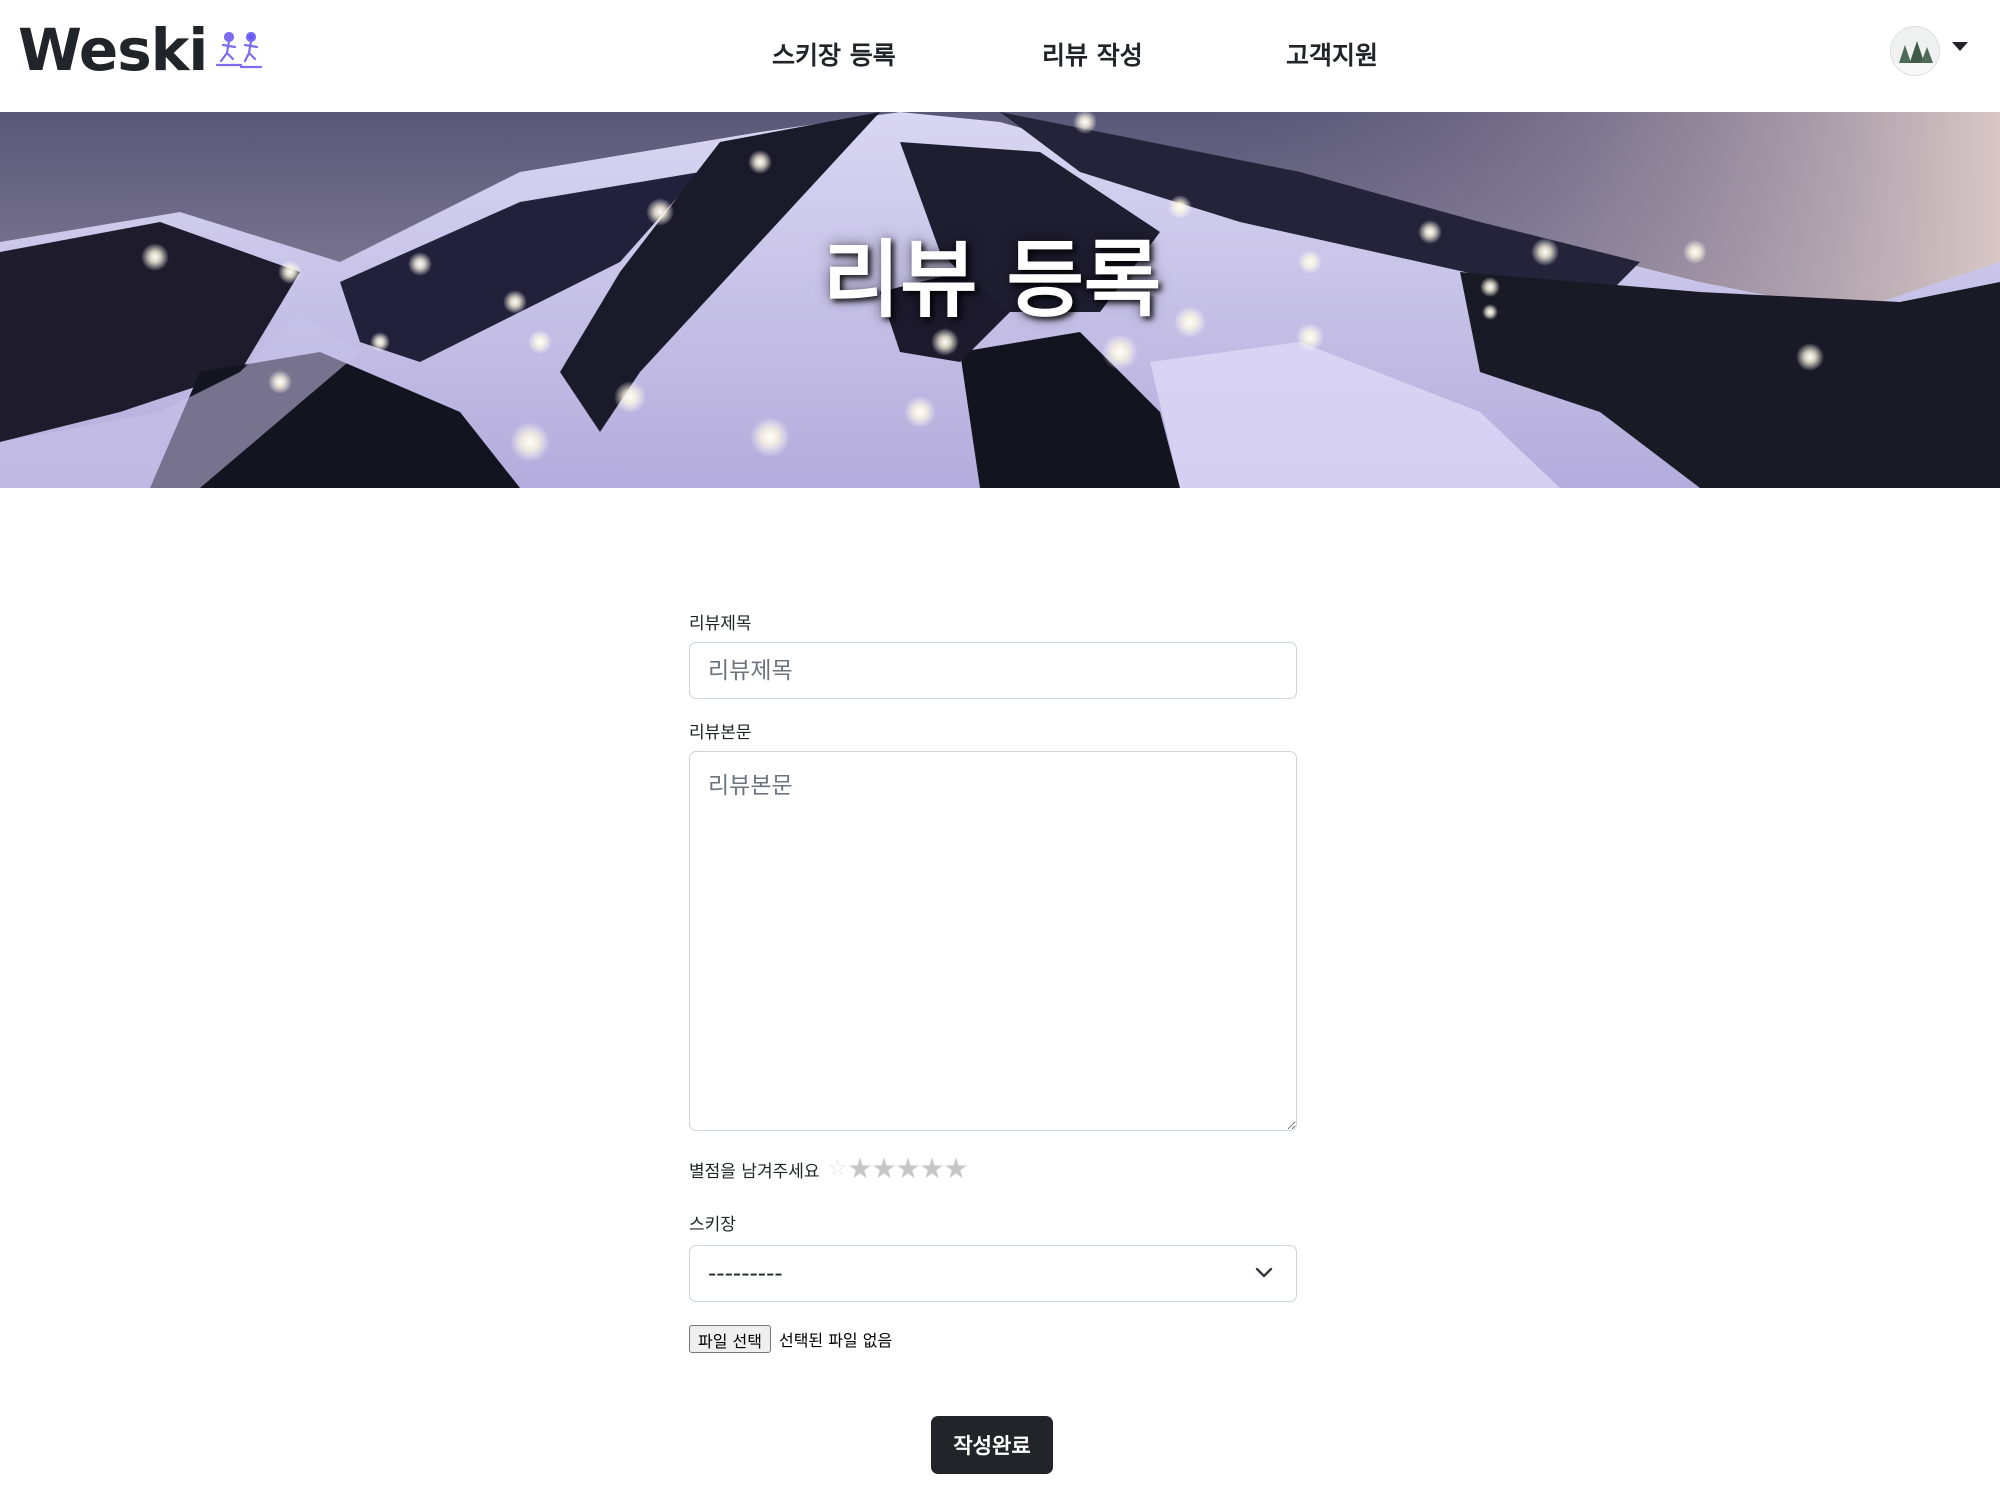 This screenshot has height=1494, width=2000. Describe the element at coordinates (1915, 51) in the screenshot. I see `user-avatar` at that location.